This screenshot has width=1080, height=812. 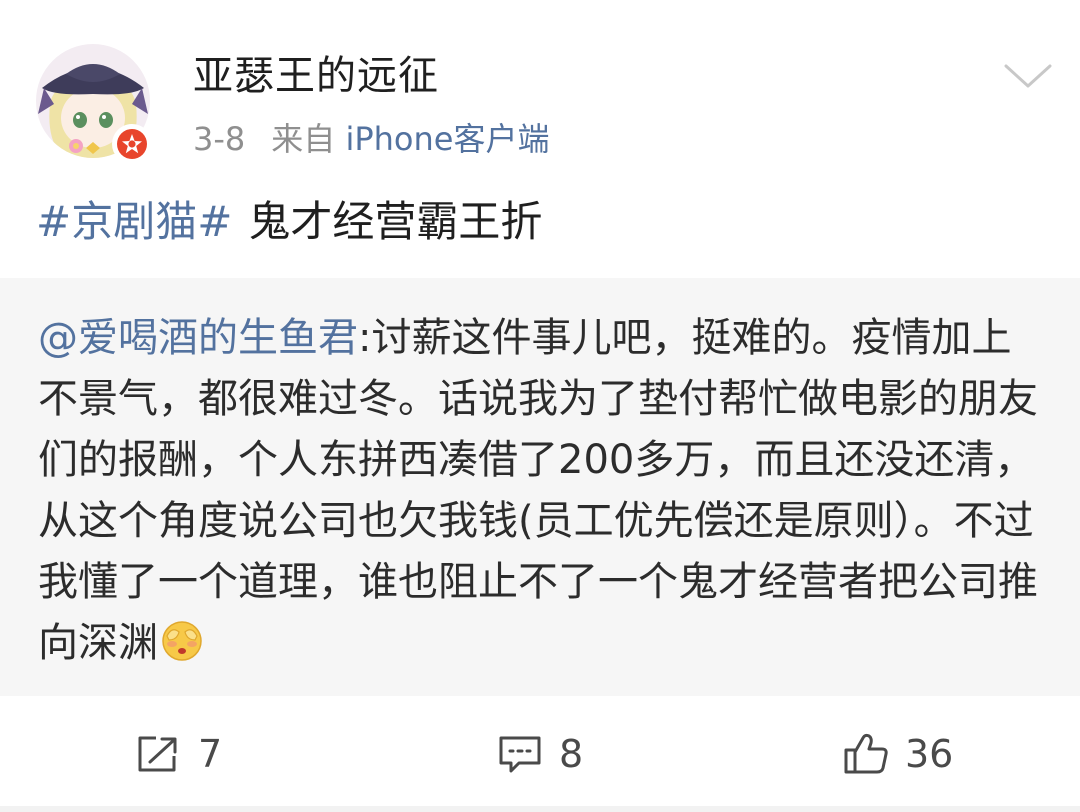 What do you see at coordinates (571, 754) in the screenshot?
I see `comment-count: 8` at bounding box center [571, 754].